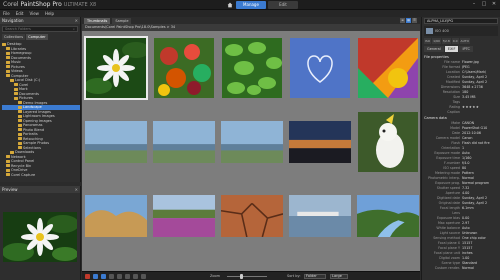 Image resolution: width=500 pixels, height=280 pixels. I want to click on delete-icon, so click(87, 276).